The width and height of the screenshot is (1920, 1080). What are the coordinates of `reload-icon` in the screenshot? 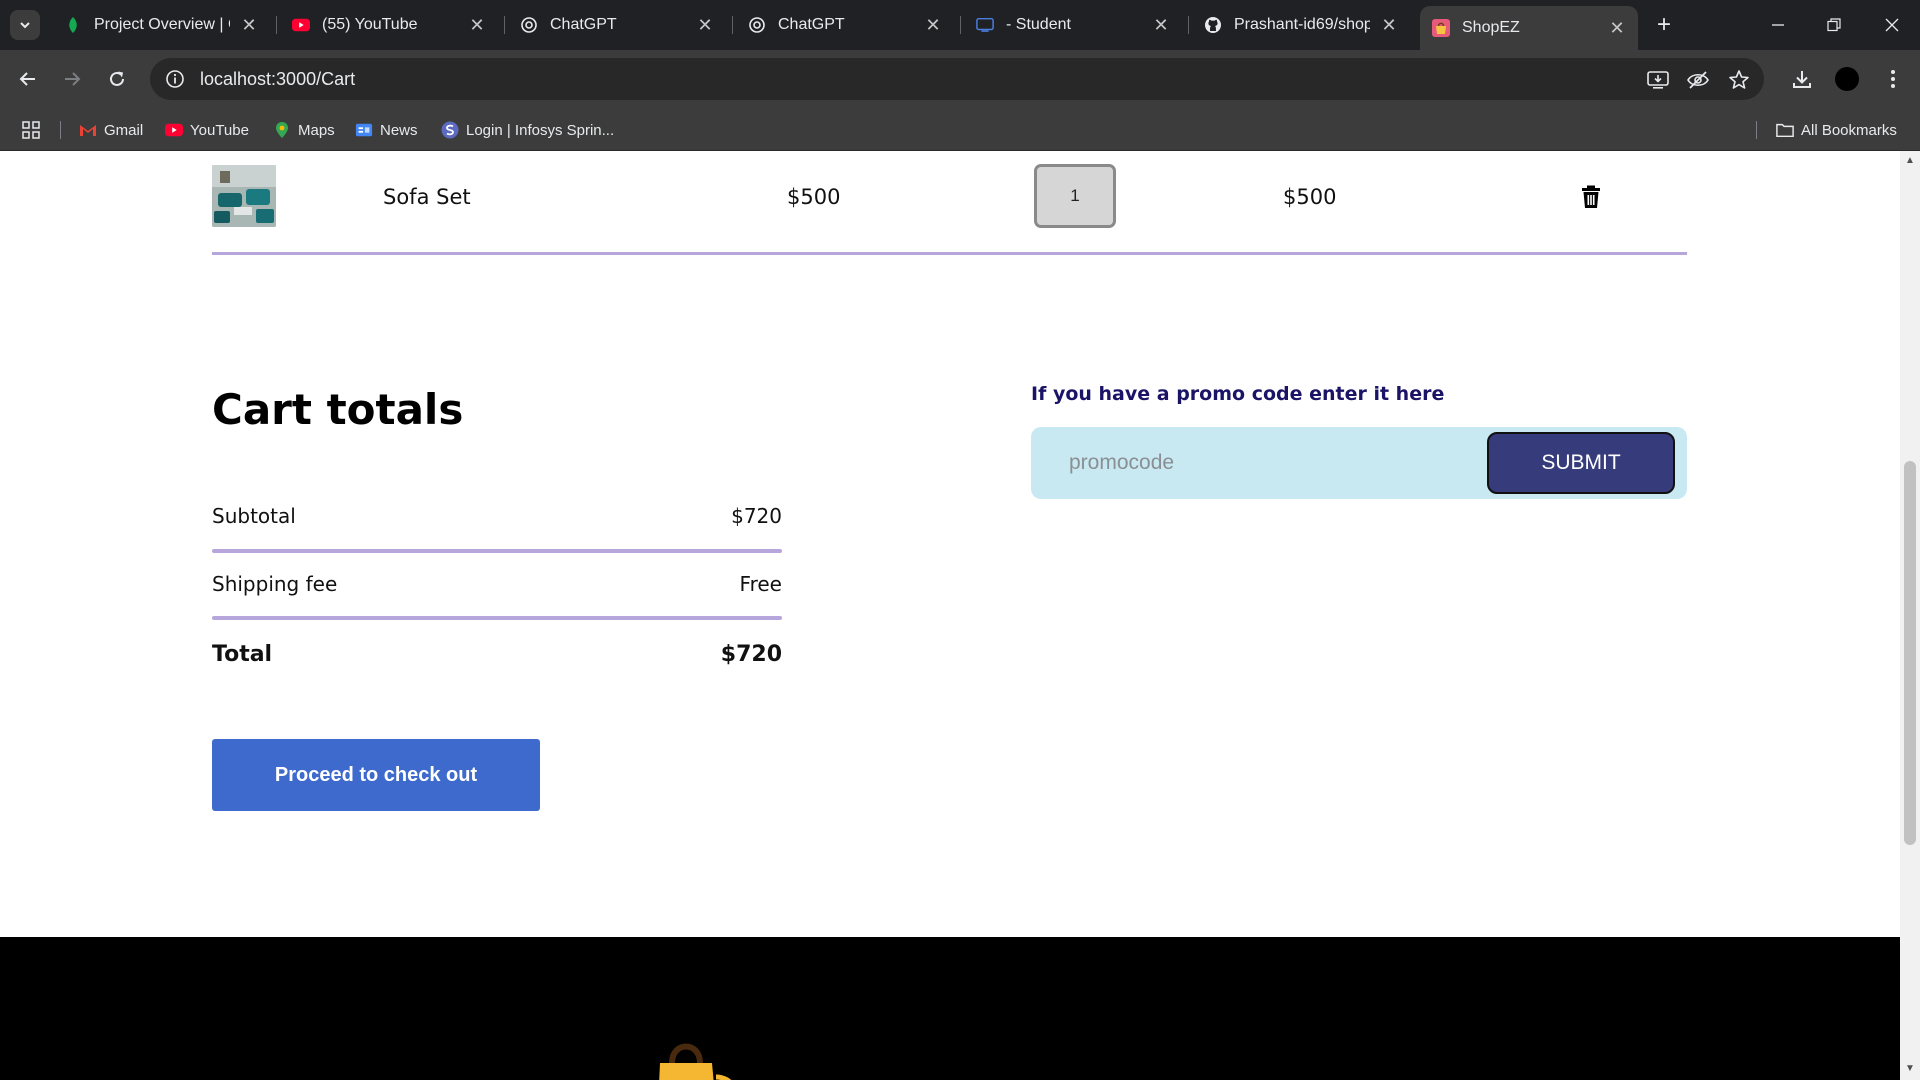 It's located at (117, 78).